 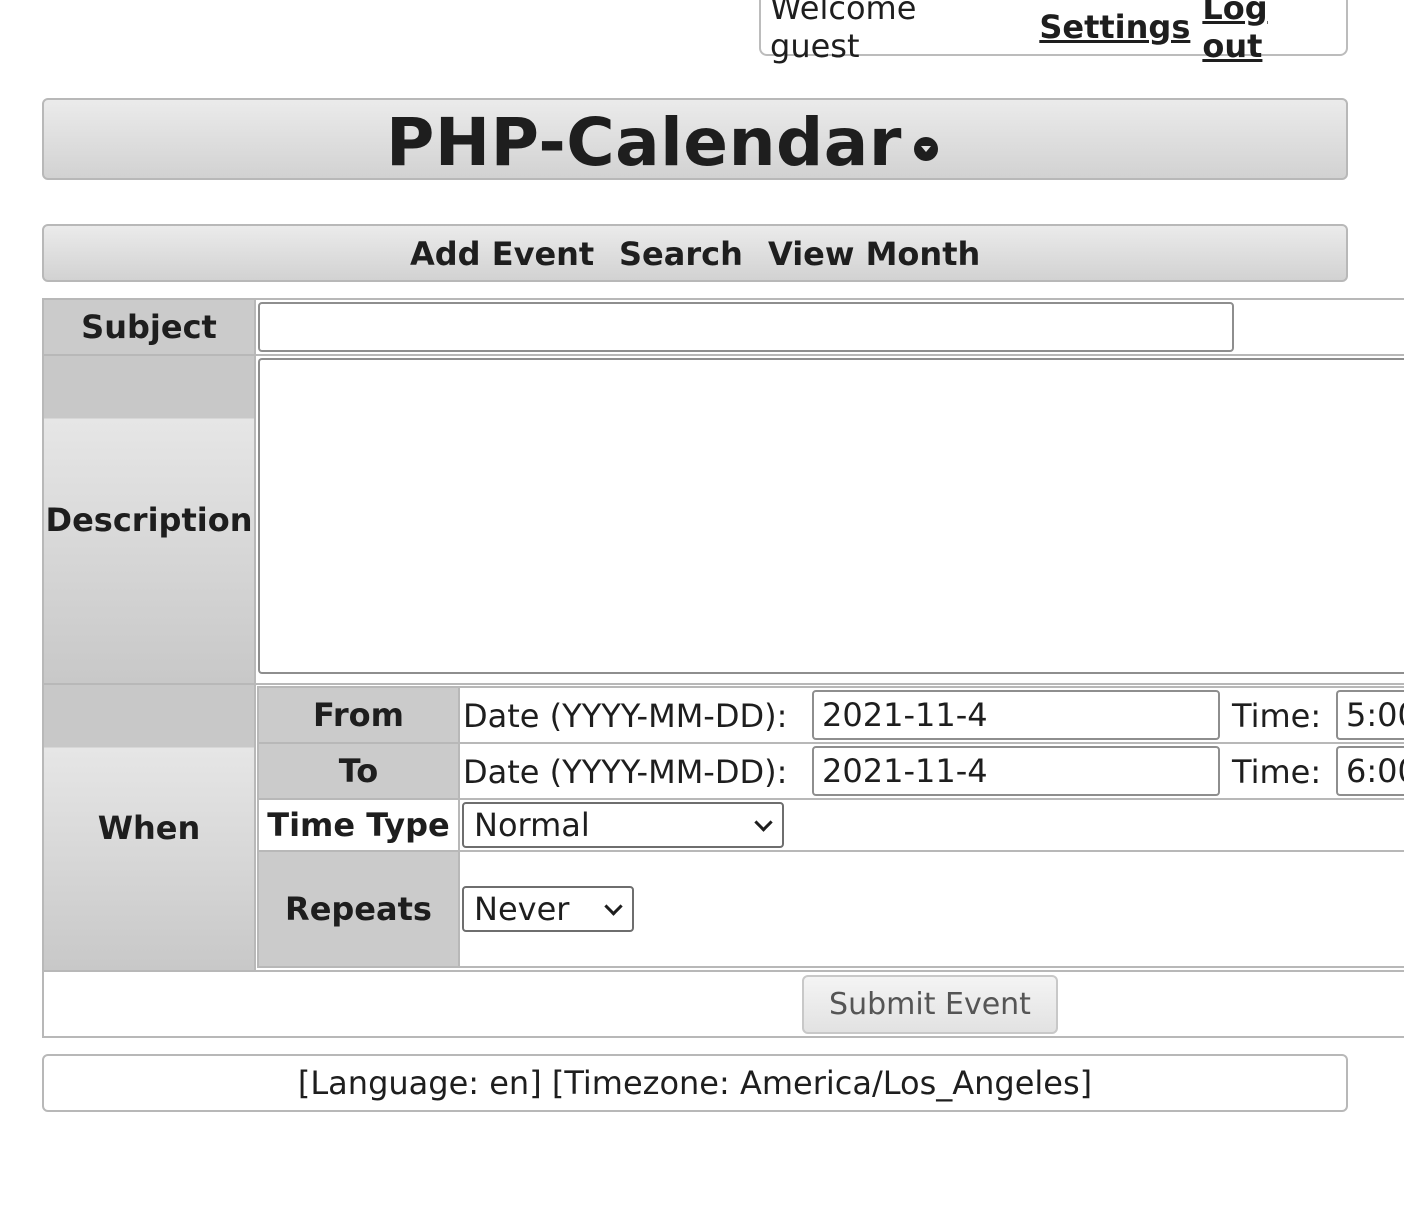 What do you see at coordinates (149, 327) in the screenshot?
I see `subject-label: Subject` at bounding box center [149, 327].